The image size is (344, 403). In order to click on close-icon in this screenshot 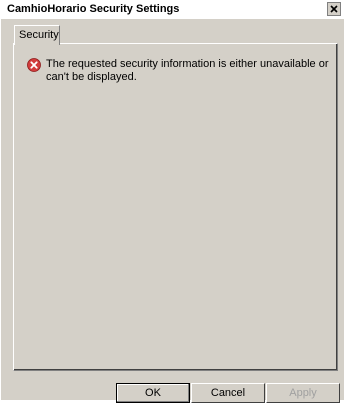, I will do `click(334, 9)`.